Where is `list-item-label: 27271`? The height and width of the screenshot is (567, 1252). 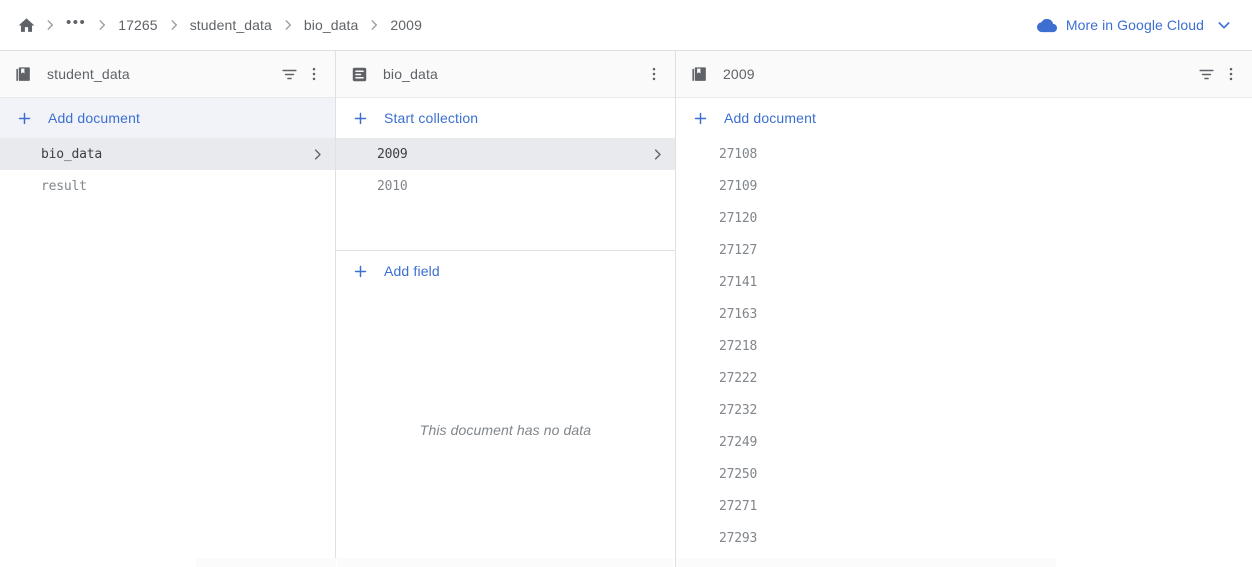
list-item-label: 27271 is located at coordinates (738, 506).